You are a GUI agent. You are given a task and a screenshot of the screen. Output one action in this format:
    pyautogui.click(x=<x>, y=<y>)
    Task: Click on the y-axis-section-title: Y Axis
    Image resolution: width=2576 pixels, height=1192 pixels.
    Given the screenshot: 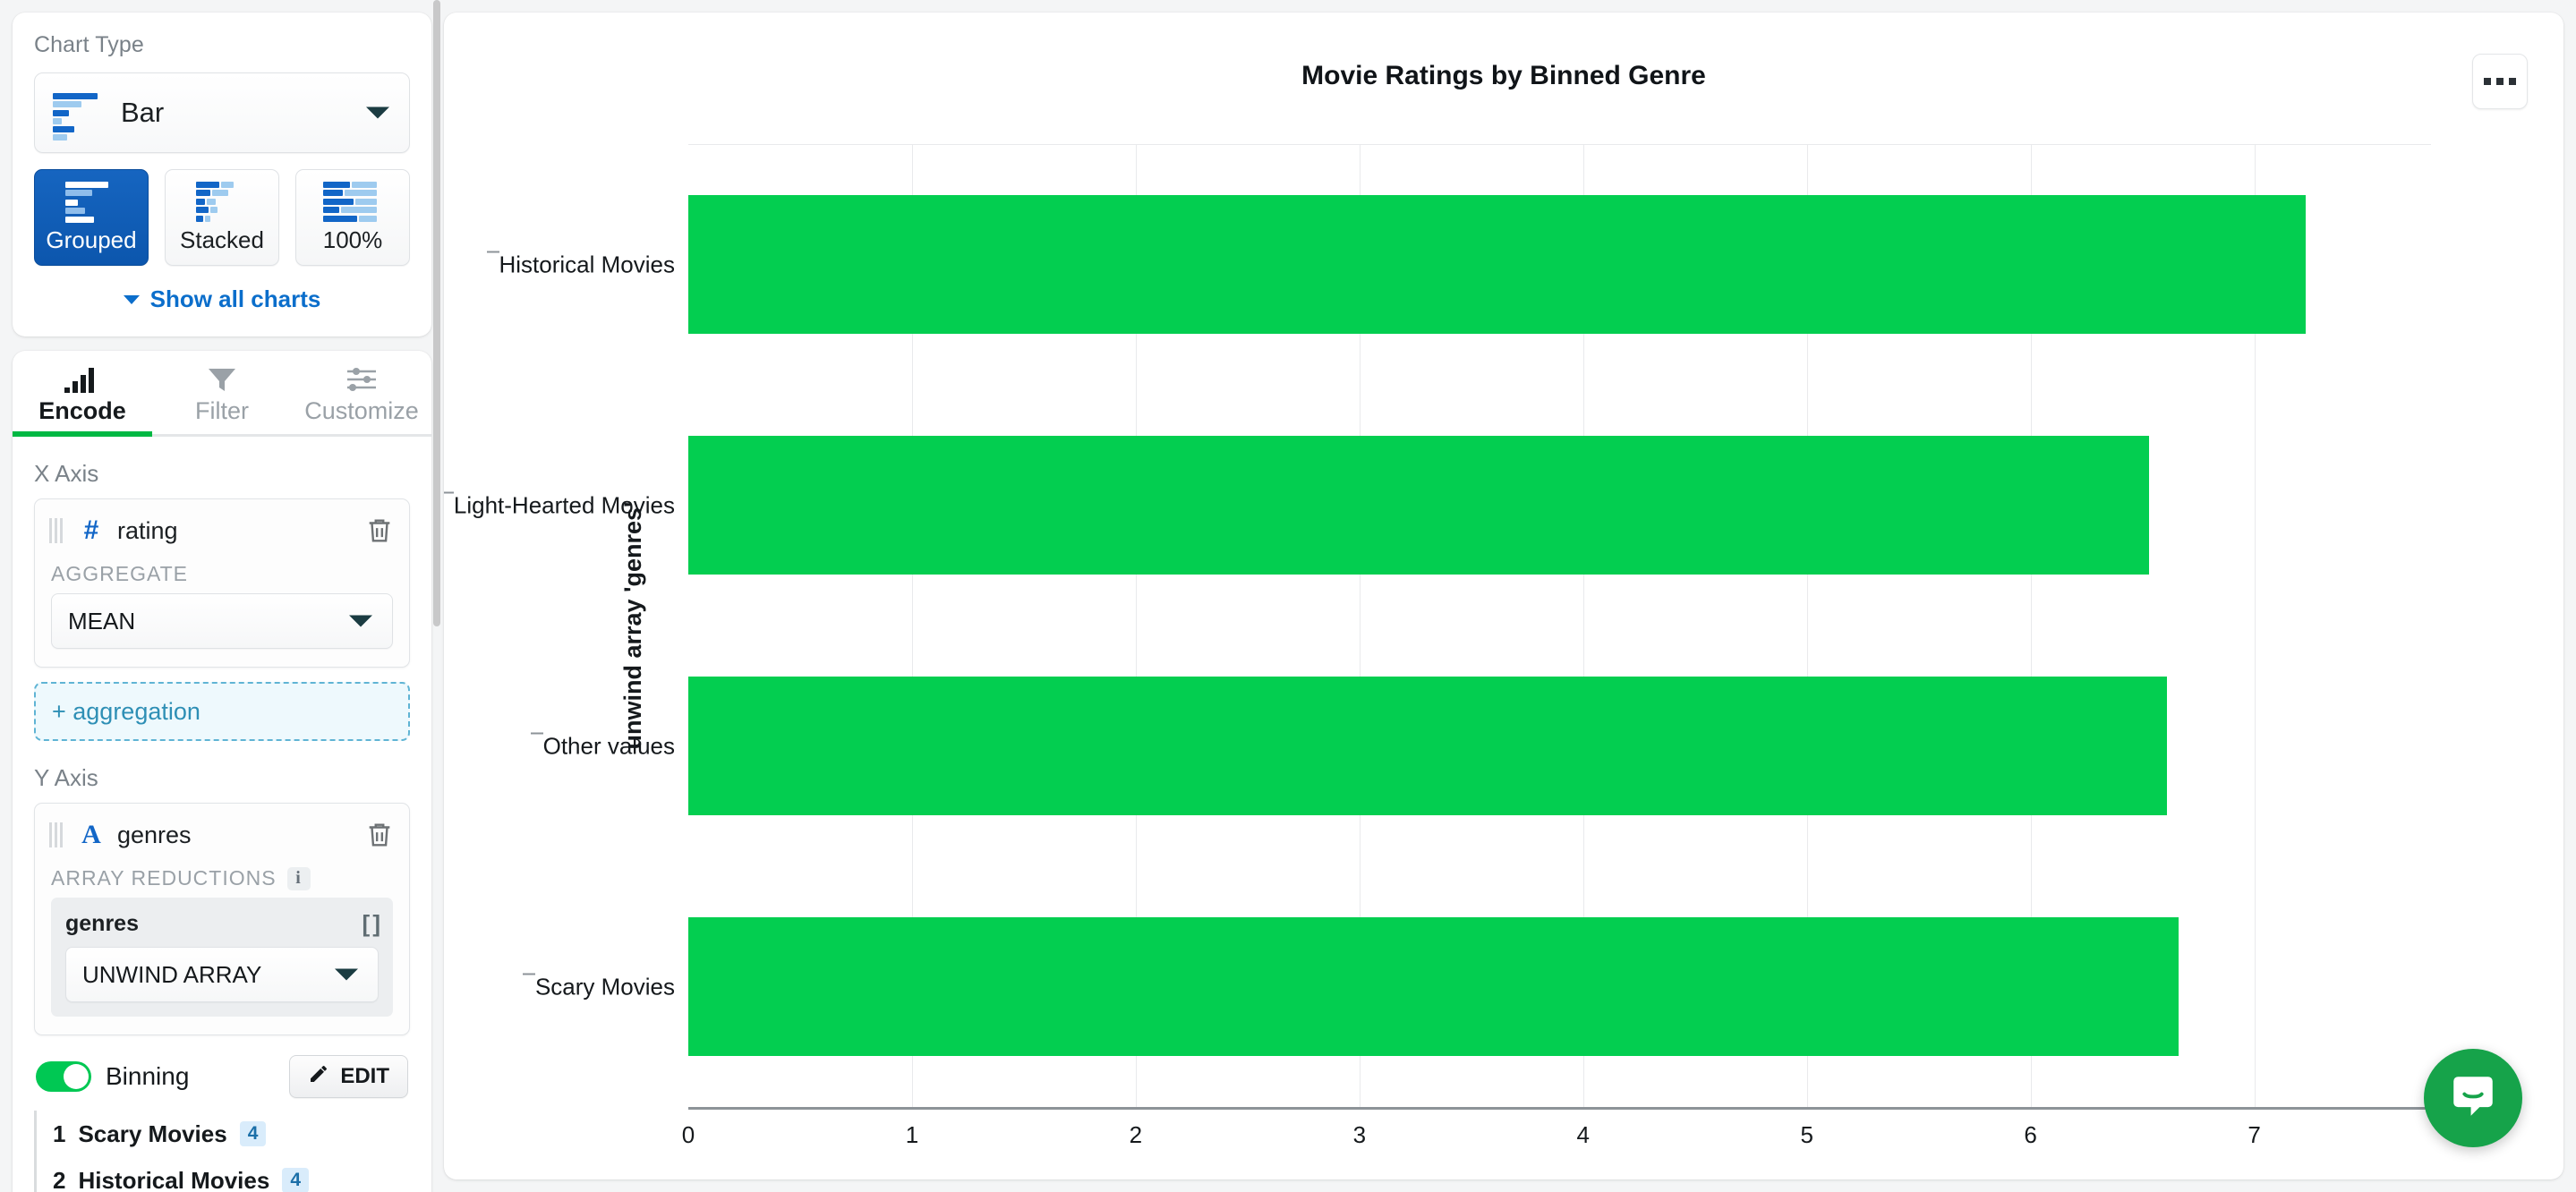 What is the action you would take?
    pyautogui.click(x=66, y=777)
    